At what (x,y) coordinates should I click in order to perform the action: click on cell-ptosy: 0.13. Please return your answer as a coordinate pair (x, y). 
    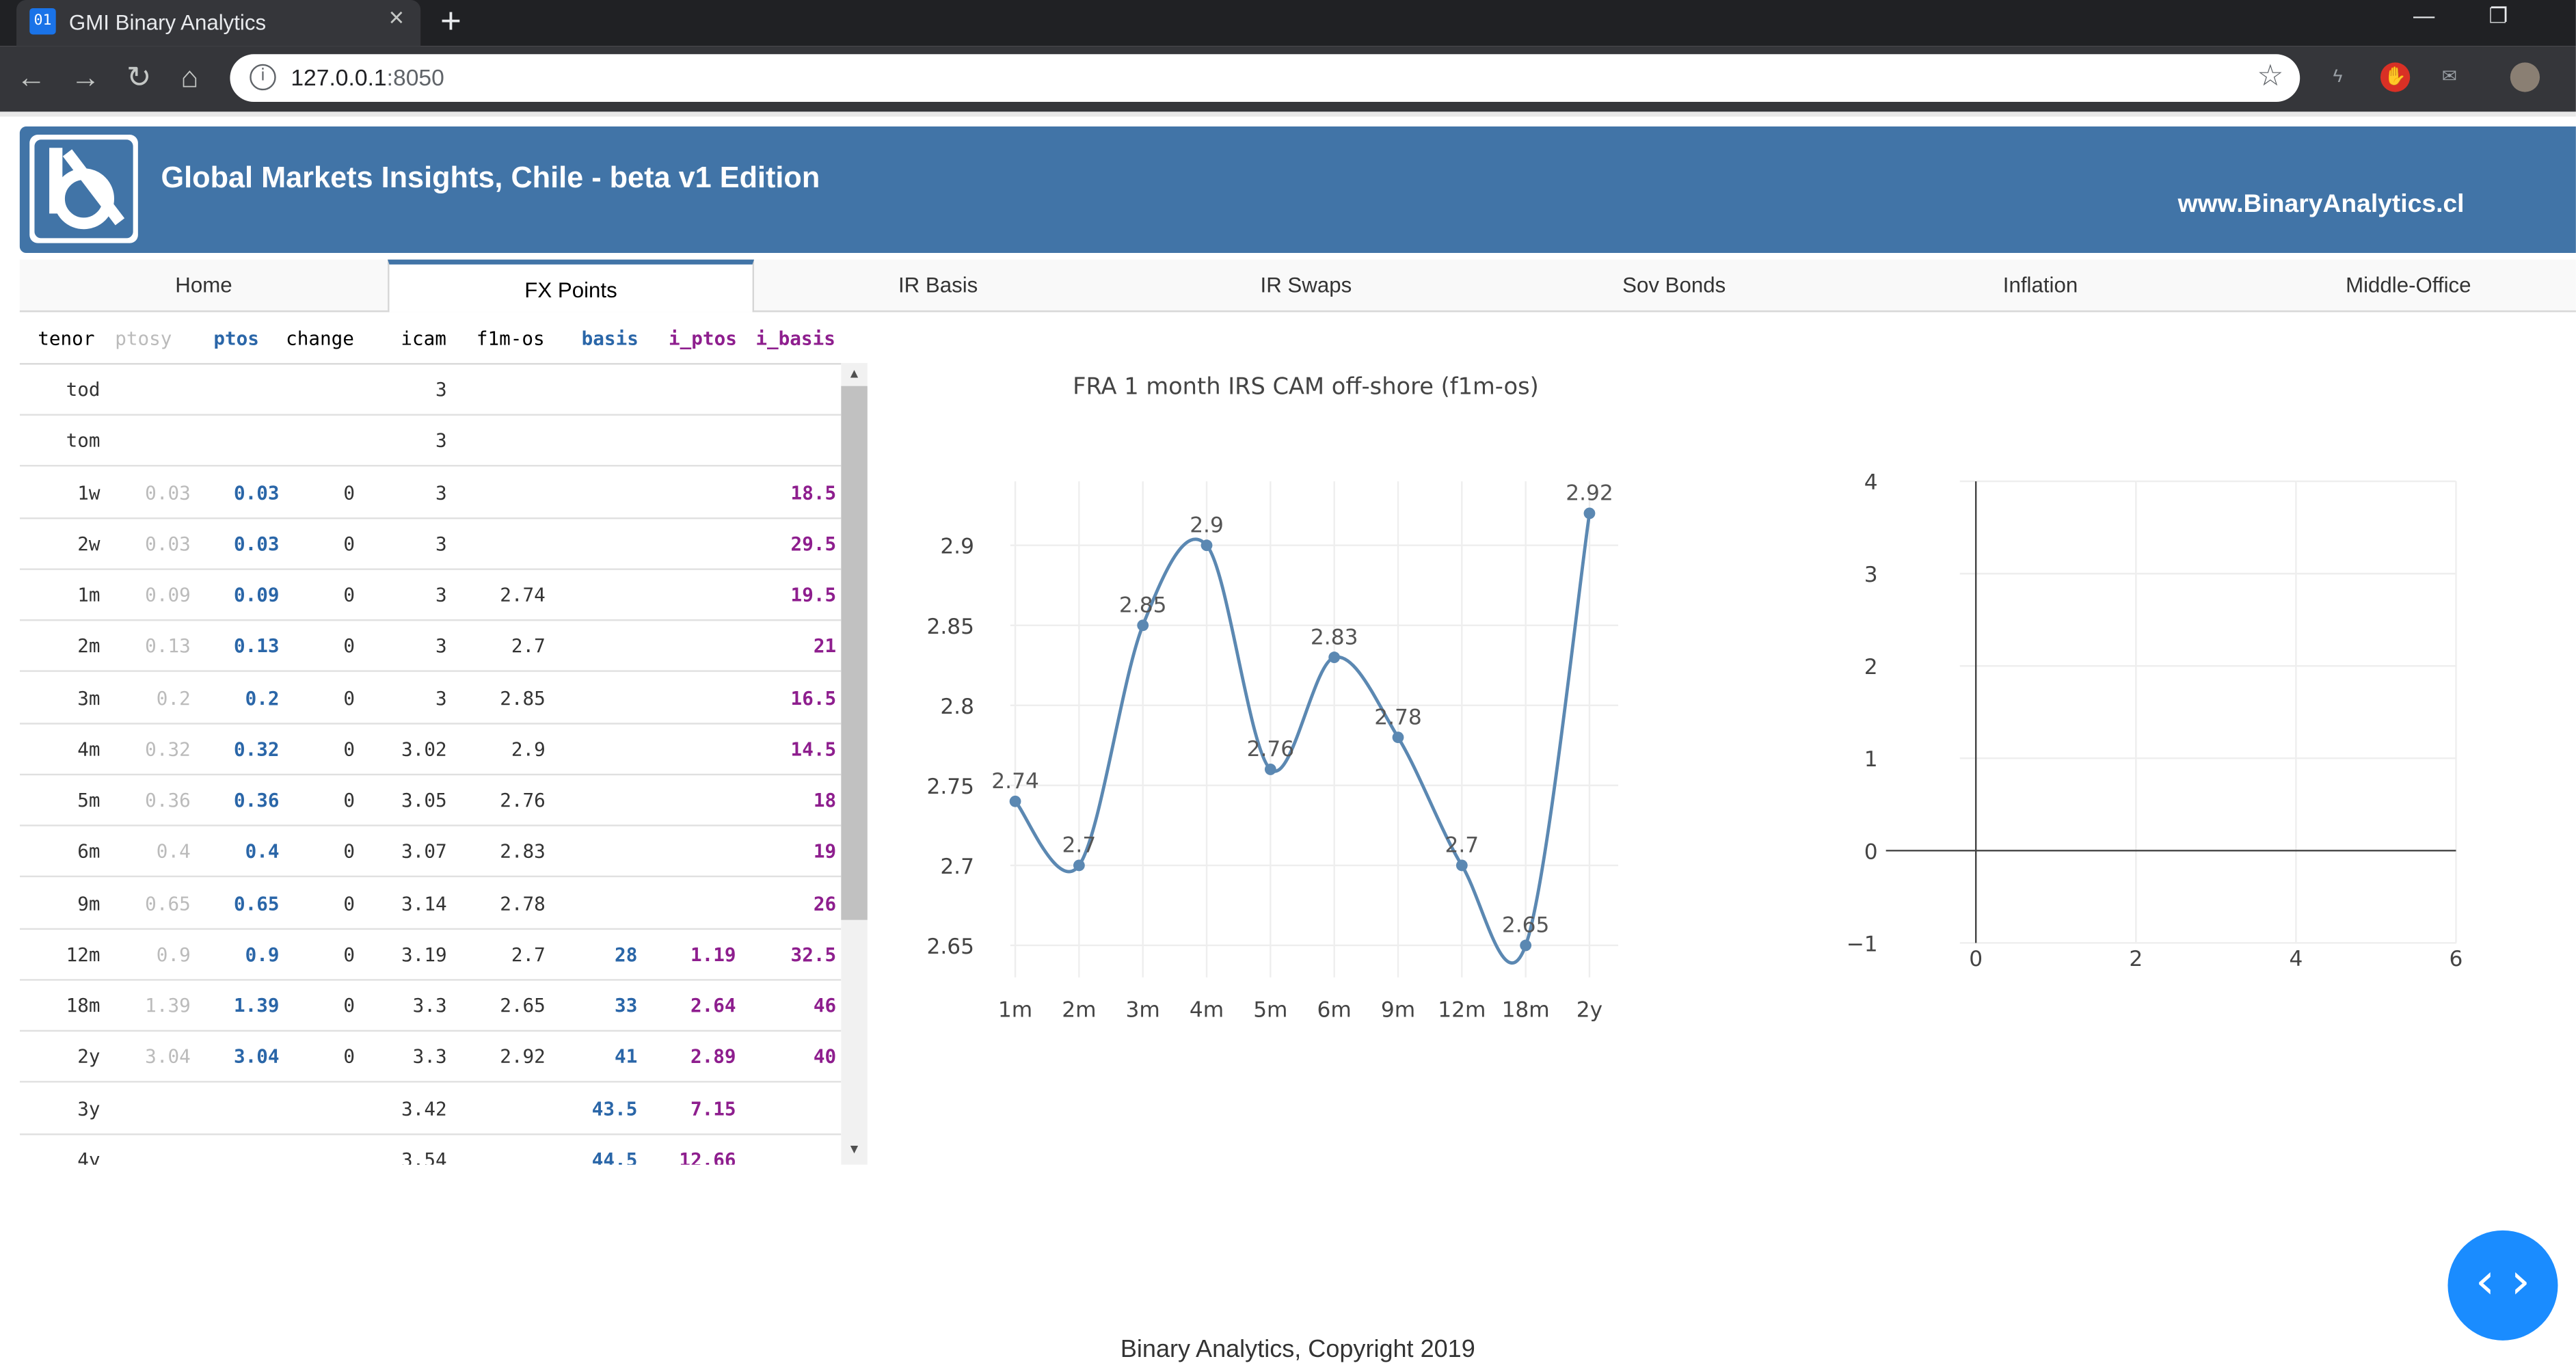
    Looking at the image, I should click on (168, 646).